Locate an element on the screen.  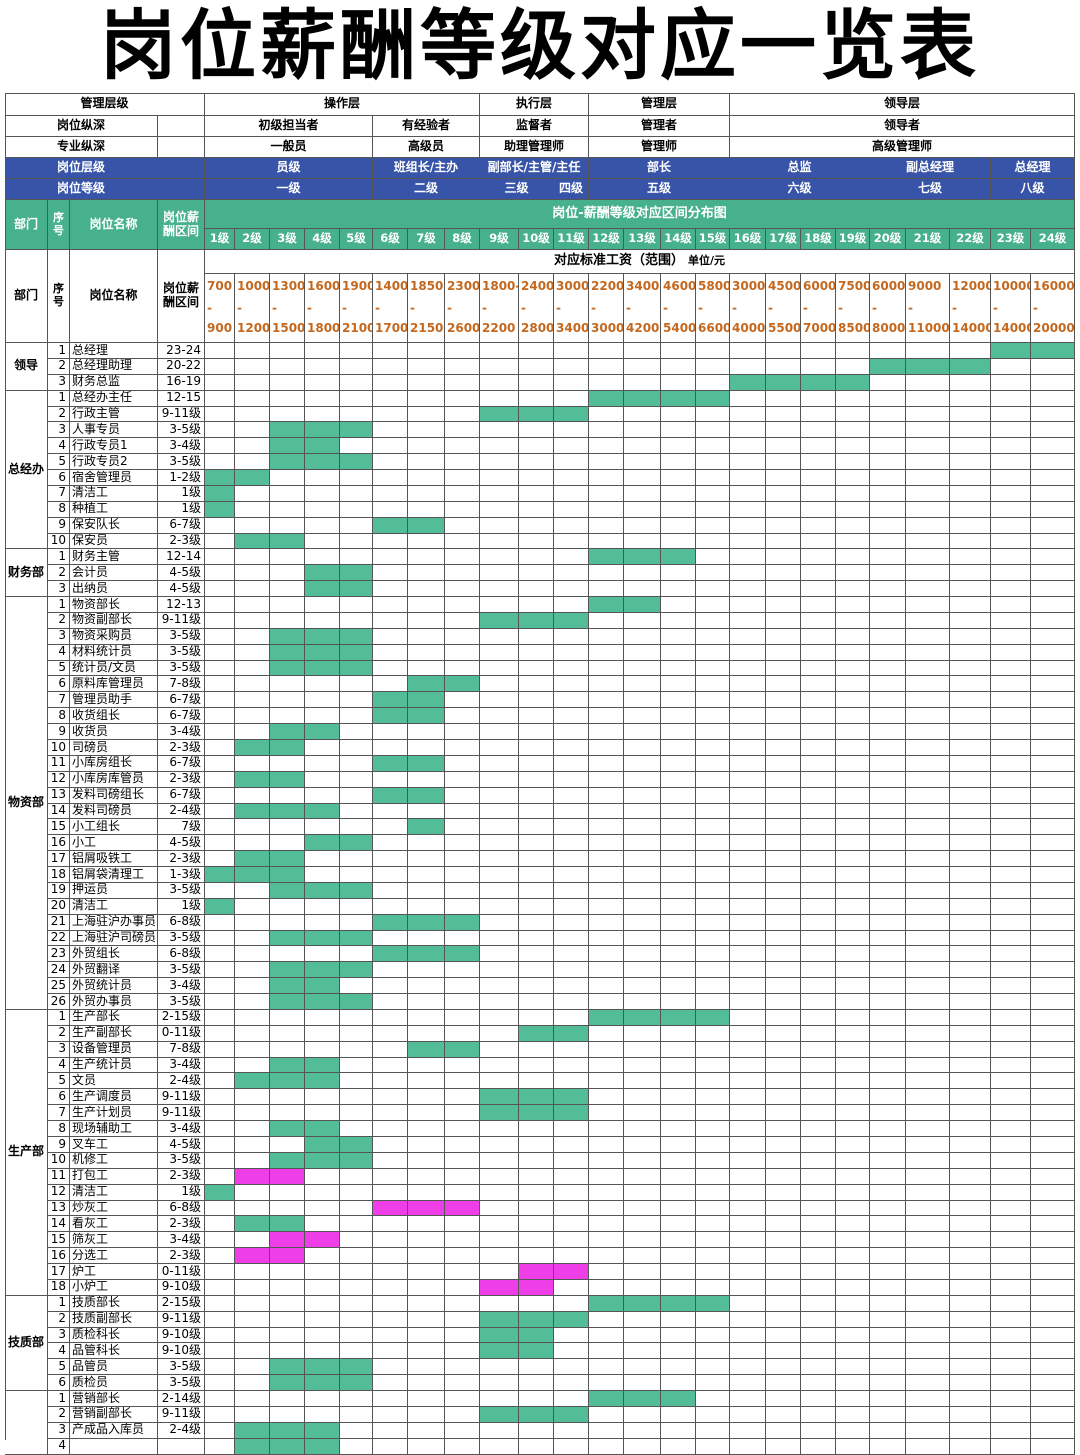
wage-range: 3000-3400 is located at coordinates (571, 308).